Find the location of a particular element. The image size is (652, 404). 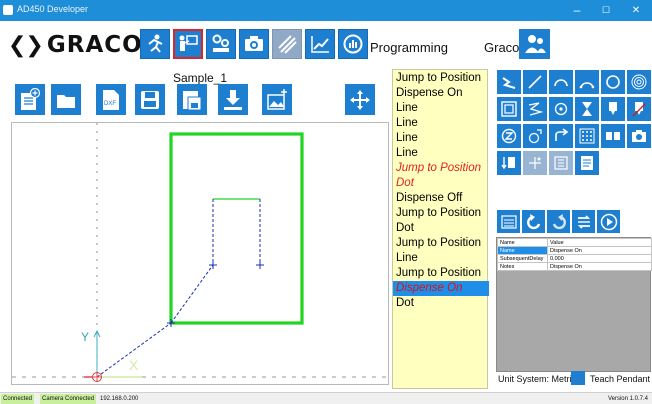

rotate-tool-button is located at coordinates (535, 136).